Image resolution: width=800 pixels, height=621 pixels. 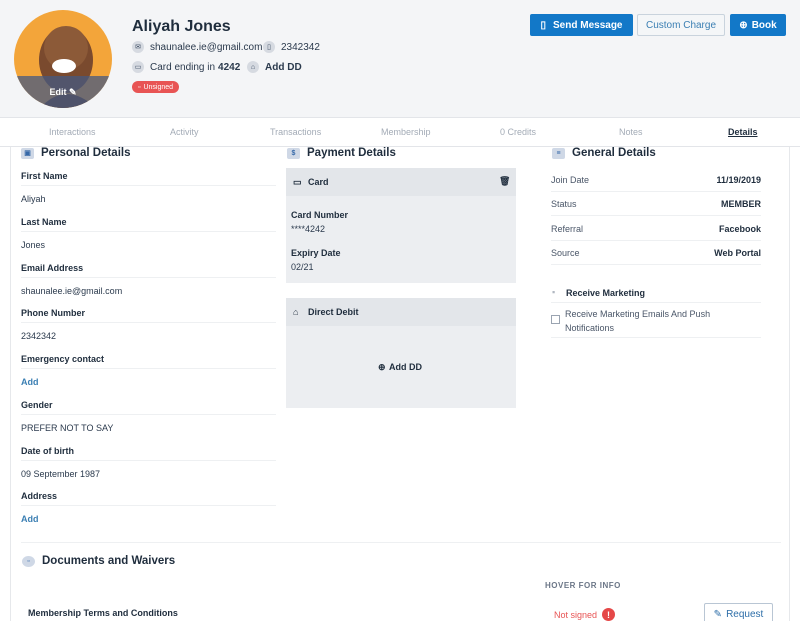 What do you see at coordinates (86, 153) in the screenshot?
I see `personal-details-title-text: Personal Details` at bounding box center [86, 153].